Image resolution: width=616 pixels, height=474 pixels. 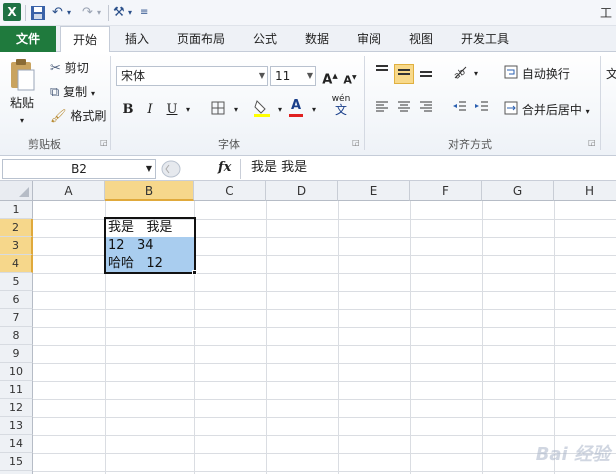 What do you see at coordinates (426, 110) in the screenshot?
I see `align-right-icon` at bounding box center [426, 110].